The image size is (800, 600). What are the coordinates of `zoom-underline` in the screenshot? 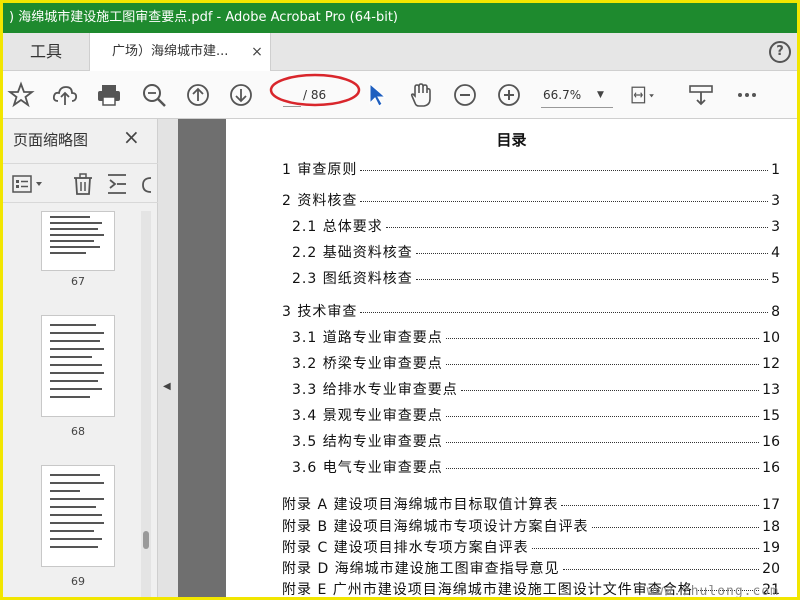 It's located at (577, 107).